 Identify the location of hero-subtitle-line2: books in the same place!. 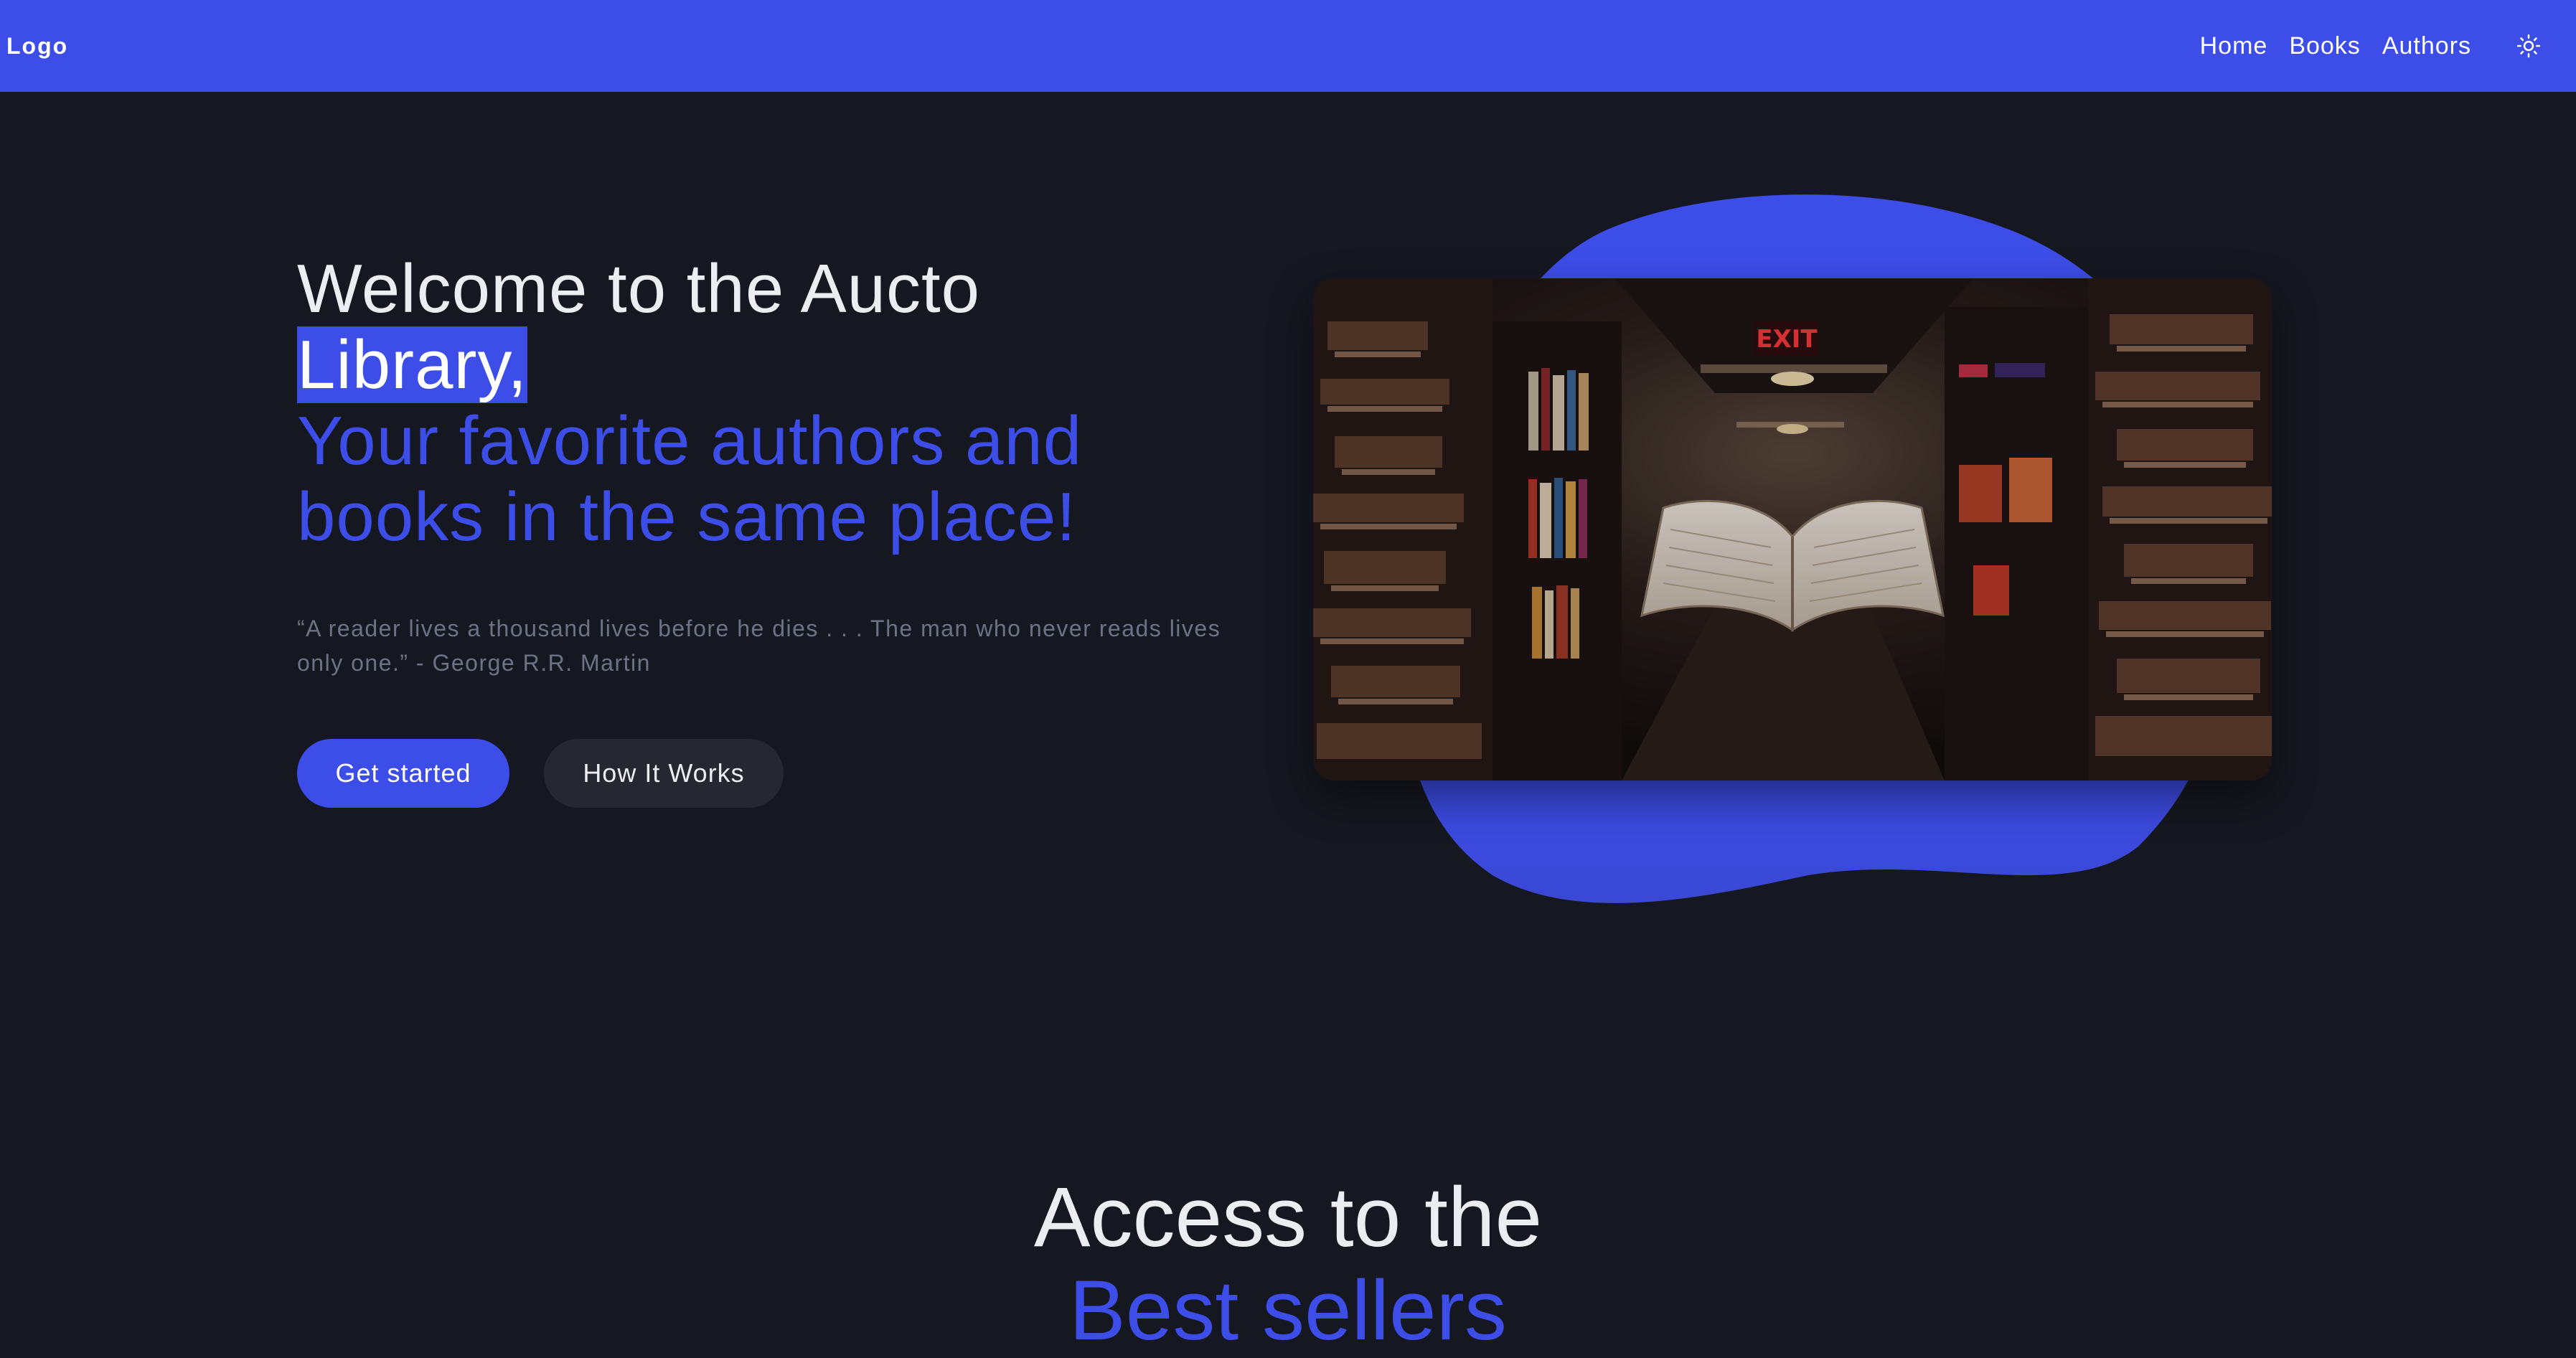
(686, 516).